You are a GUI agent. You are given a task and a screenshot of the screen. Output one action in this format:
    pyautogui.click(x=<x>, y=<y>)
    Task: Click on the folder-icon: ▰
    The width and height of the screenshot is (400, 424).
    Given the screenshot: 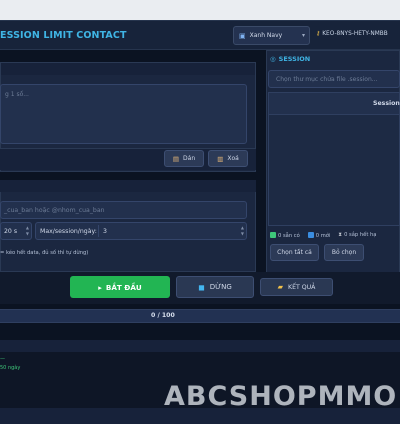 What is the action you would take?
    pyautogui.click(x=280, y=287)
    